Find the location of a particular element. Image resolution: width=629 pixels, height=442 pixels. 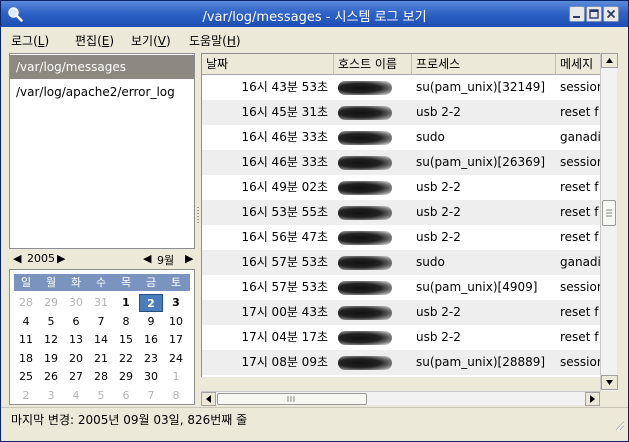

menu-help: 도움말(H) is located at coordinates (215, 40).